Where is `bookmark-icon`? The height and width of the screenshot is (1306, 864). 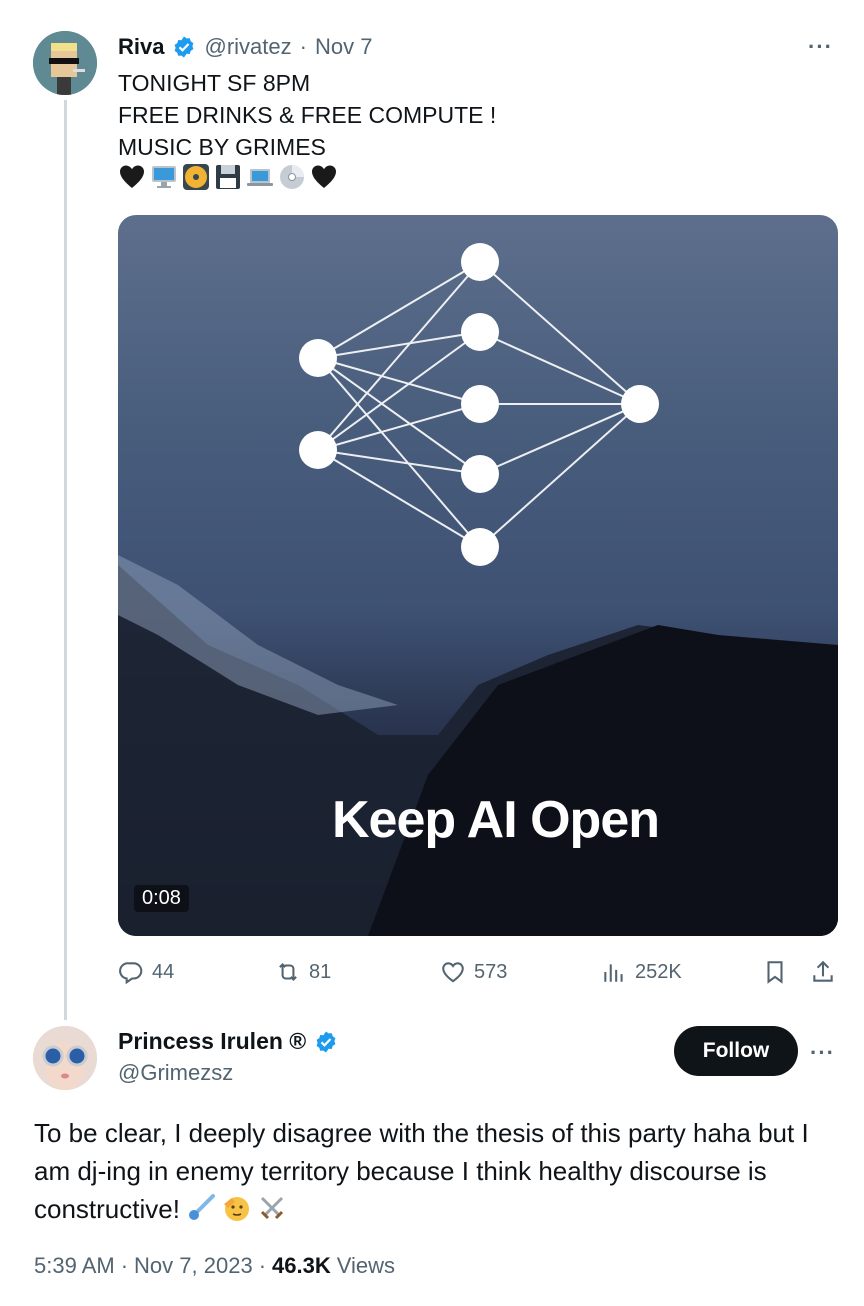 bookmark-icon is located at coordinates (775, 972).